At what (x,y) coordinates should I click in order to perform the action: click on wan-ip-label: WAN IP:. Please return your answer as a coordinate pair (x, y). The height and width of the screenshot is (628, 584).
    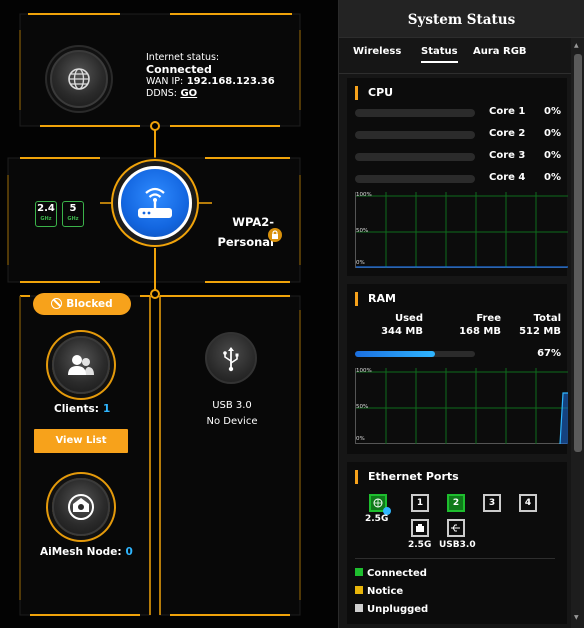
    Looking at the image, I should click on (165, 81).